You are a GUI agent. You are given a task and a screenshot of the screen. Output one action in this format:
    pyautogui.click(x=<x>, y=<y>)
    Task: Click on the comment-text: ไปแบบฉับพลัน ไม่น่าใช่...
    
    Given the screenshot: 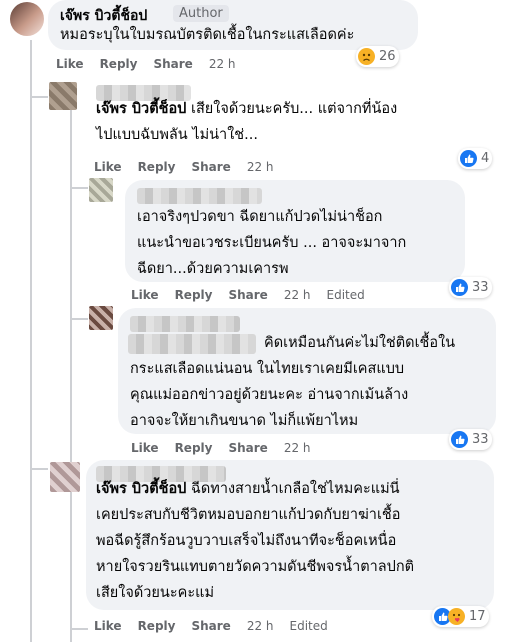 What is the action you would take?
    pyautogui.click(x=177, y=135)
    